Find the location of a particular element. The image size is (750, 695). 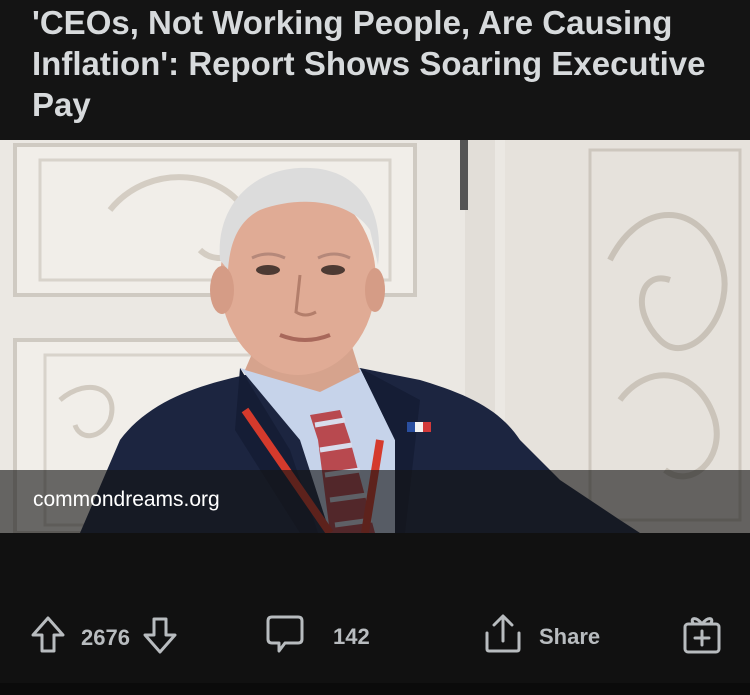

upvote-arrow-icon is located at coordinates (48, 638).